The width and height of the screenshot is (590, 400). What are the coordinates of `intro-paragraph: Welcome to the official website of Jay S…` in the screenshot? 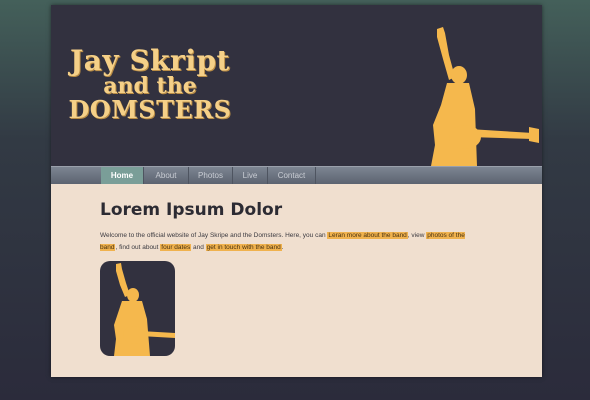 It's located at (290, 242).